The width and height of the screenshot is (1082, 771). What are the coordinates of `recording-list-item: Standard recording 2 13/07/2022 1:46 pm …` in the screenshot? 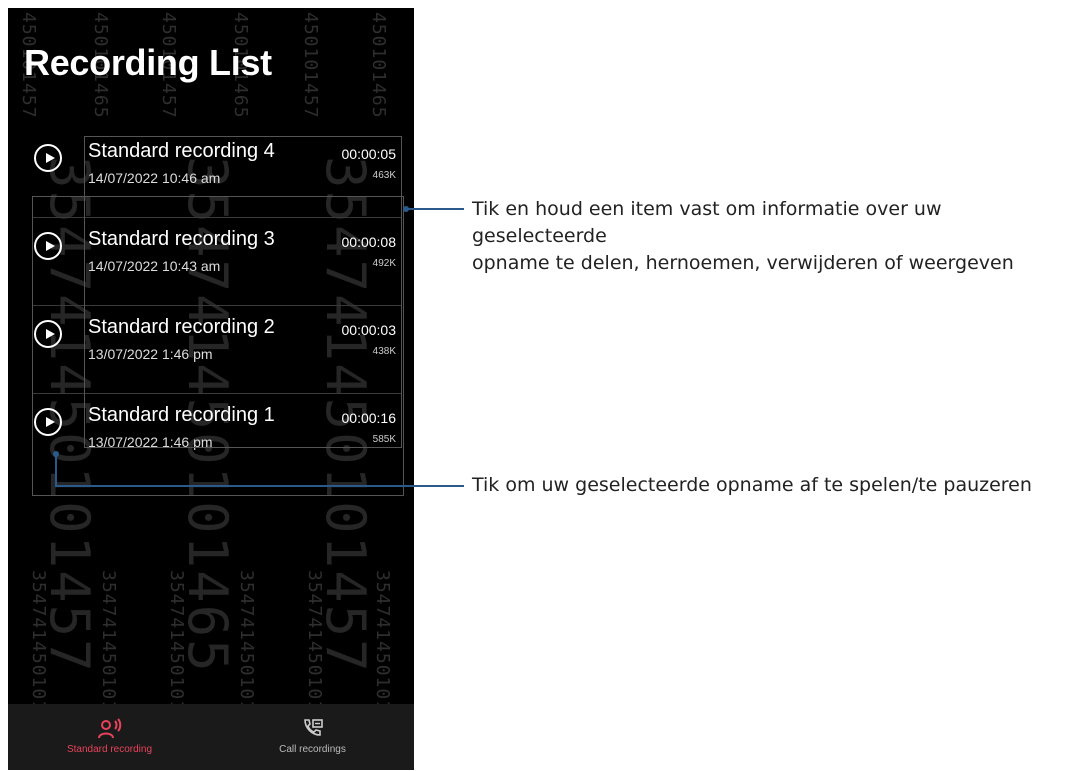 It's located at (211, 350).